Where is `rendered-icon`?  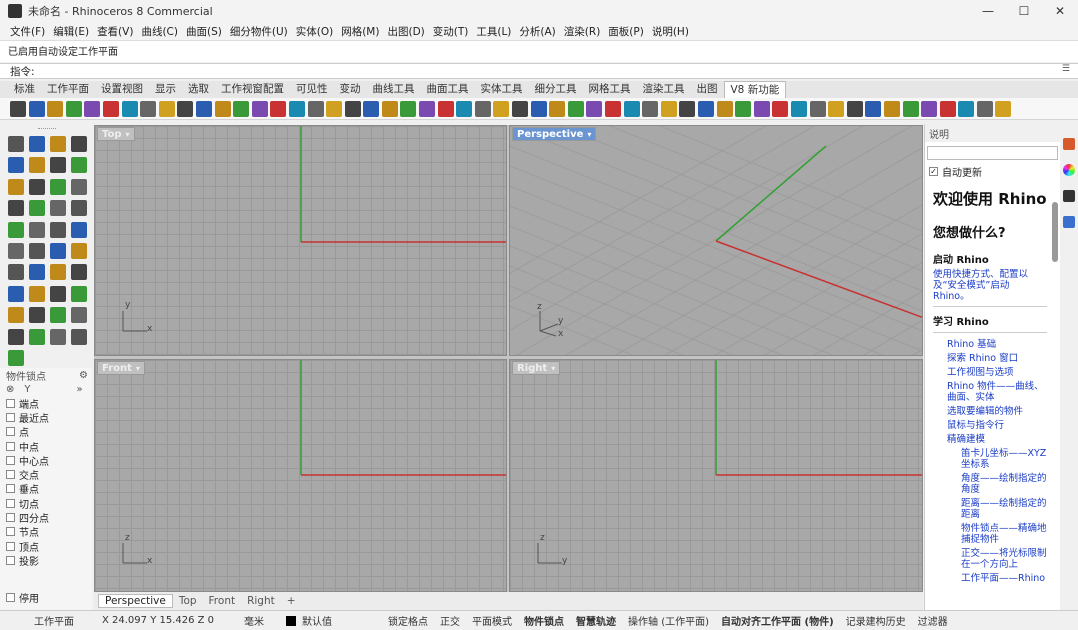 rendered-icon is located at coordinates (445, 108).